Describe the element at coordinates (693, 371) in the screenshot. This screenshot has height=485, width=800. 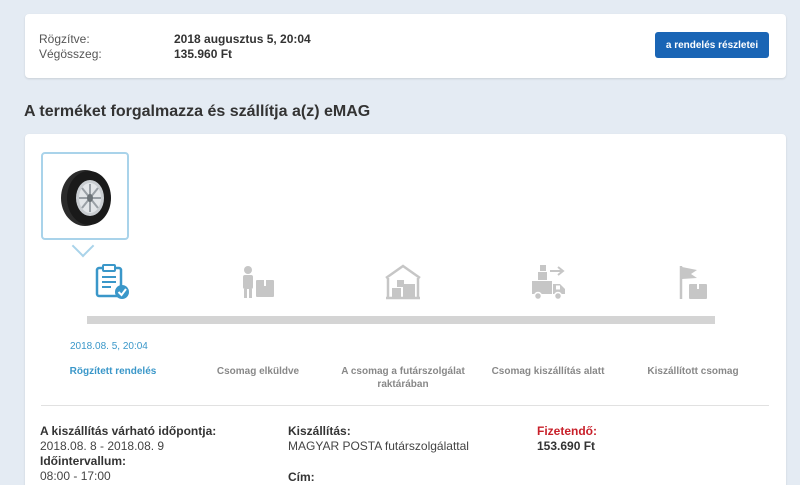
I see `step-label-delivered: Kiszállított csomag` at that location.